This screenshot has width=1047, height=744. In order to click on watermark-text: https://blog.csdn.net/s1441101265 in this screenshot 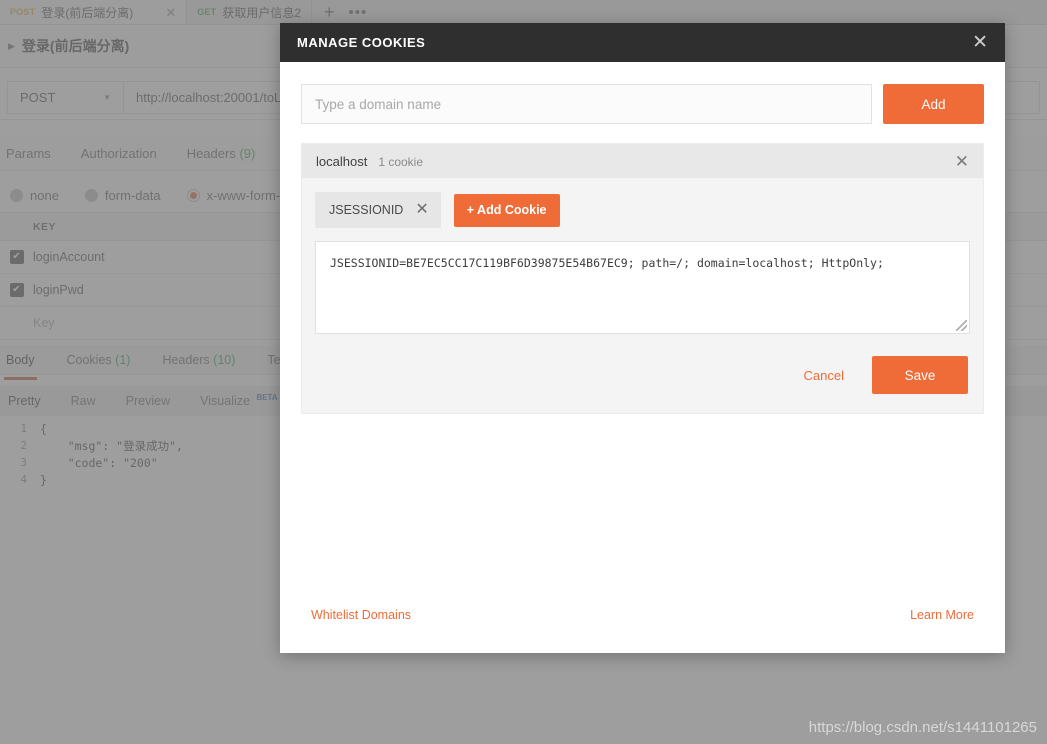, I will do `click(922, 727)`.